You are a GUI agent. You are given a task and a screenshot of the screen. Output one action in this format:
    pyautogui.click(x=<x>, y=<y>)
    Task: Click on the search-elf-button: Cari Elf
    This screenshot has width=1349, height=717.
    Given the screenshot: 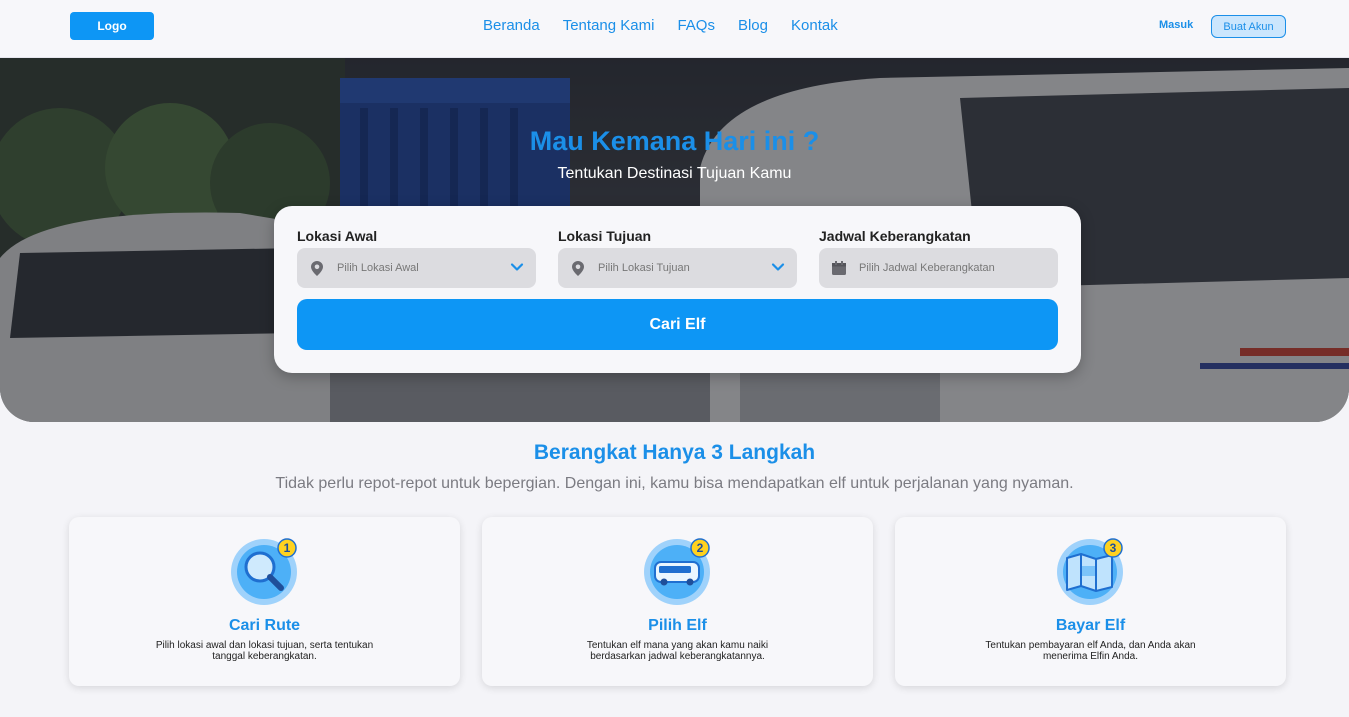 What is the action you would take?
    pyautogui.click(x=677, y=324)
    